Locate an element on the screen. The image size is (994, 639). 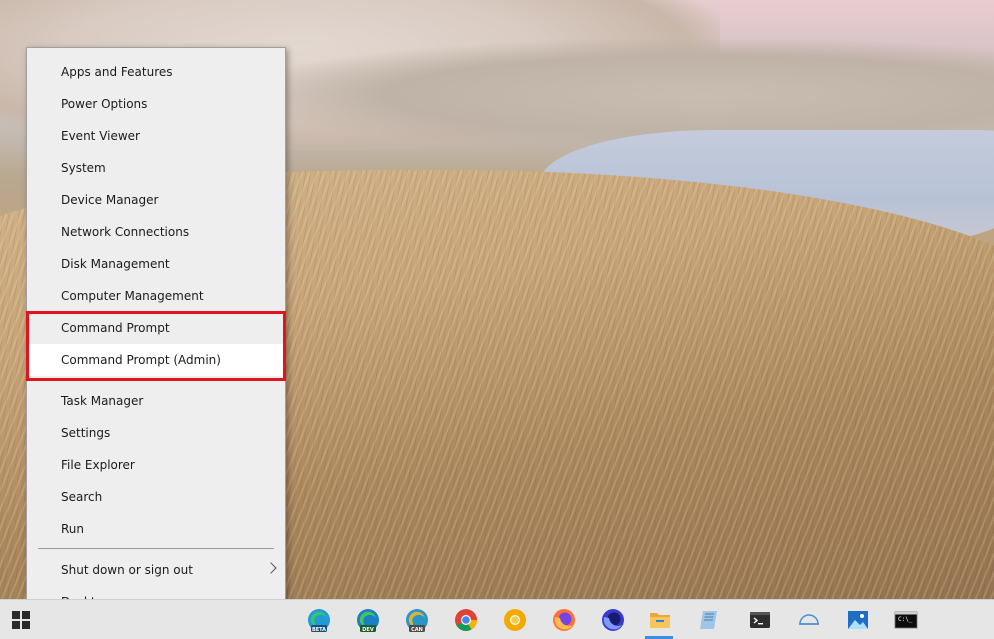
edge-canary-icon: CAN is located at coordinates (417, 620).